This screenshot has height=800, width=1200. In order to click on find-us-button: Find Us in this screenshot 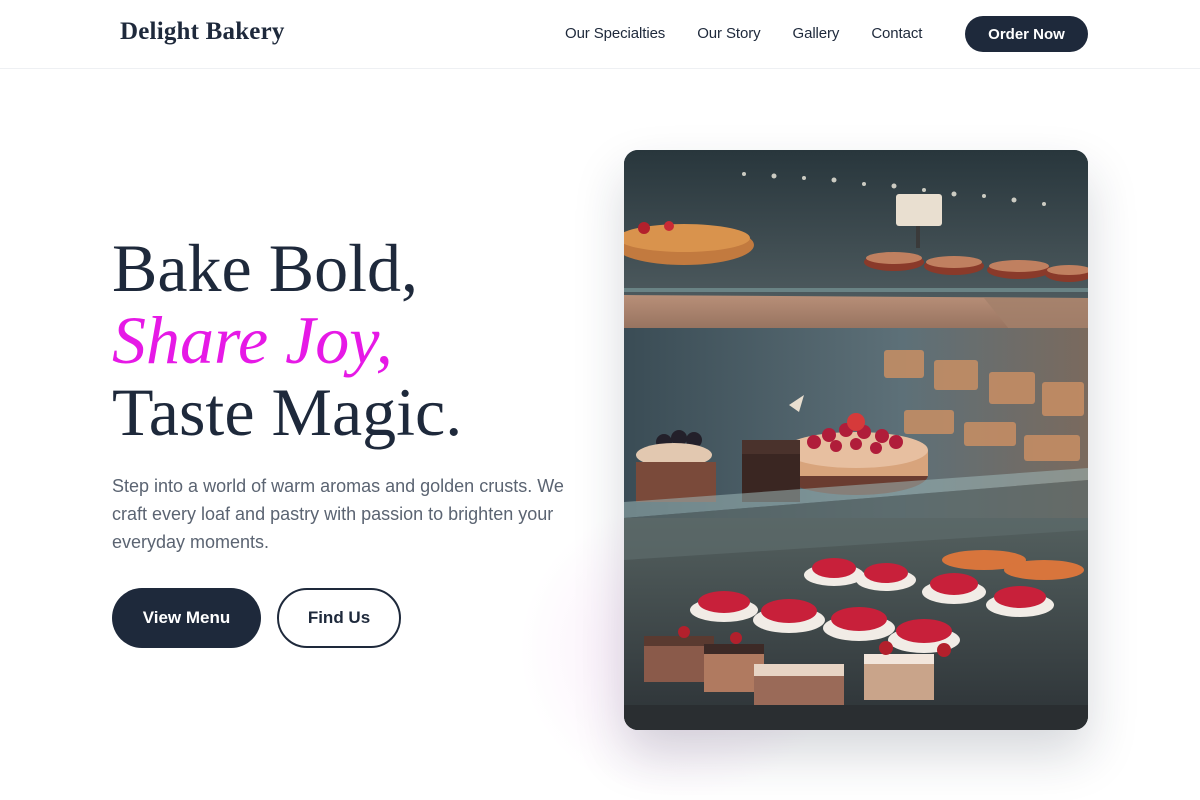, I will do `click(339, 618)`.